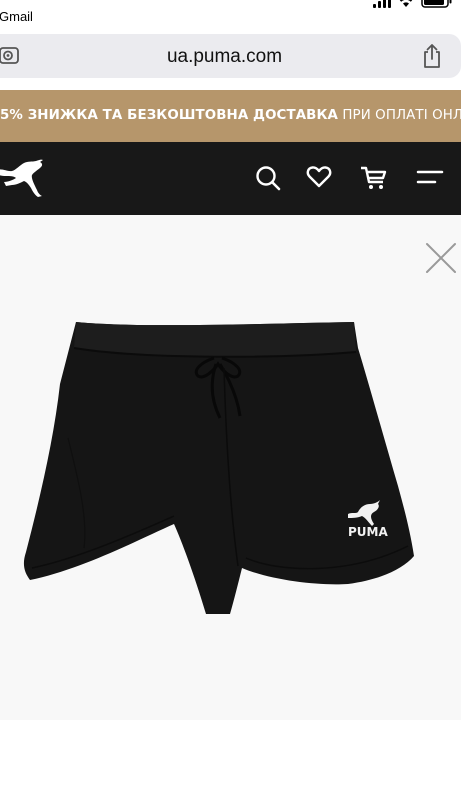 The image size is (461, 800). Describe the element at coordinates (169, 115) in the screenshot. I see `promo-bold-text: 5% ЗНИЖКА ТА БЕЗКОШТОВНА ДОСТАВКА` at that location.